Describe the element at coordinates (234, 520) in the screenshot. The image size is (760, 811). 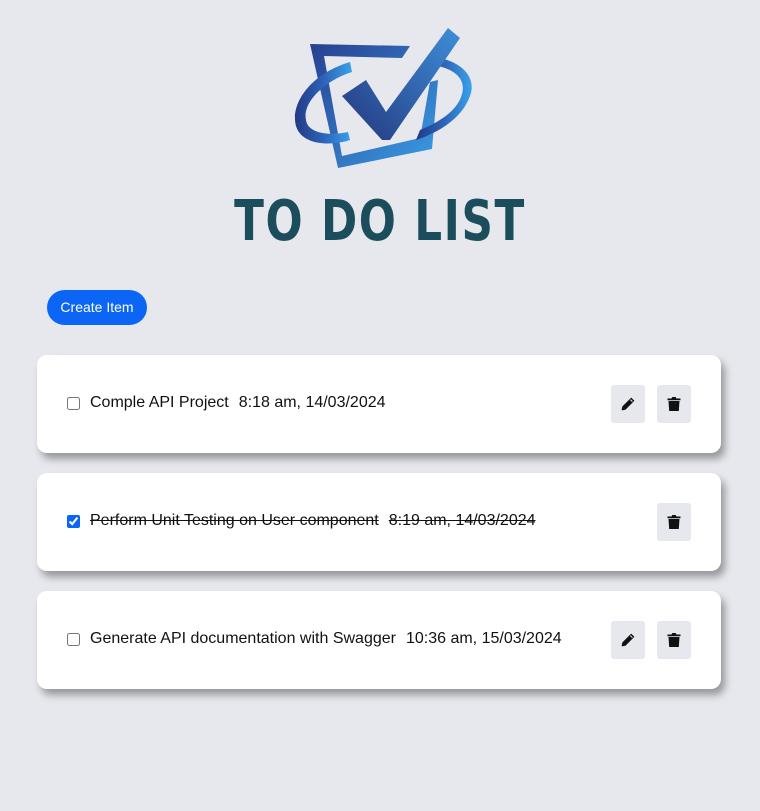
I see `todo-title: Perform Unit Testing on User component` at that location.